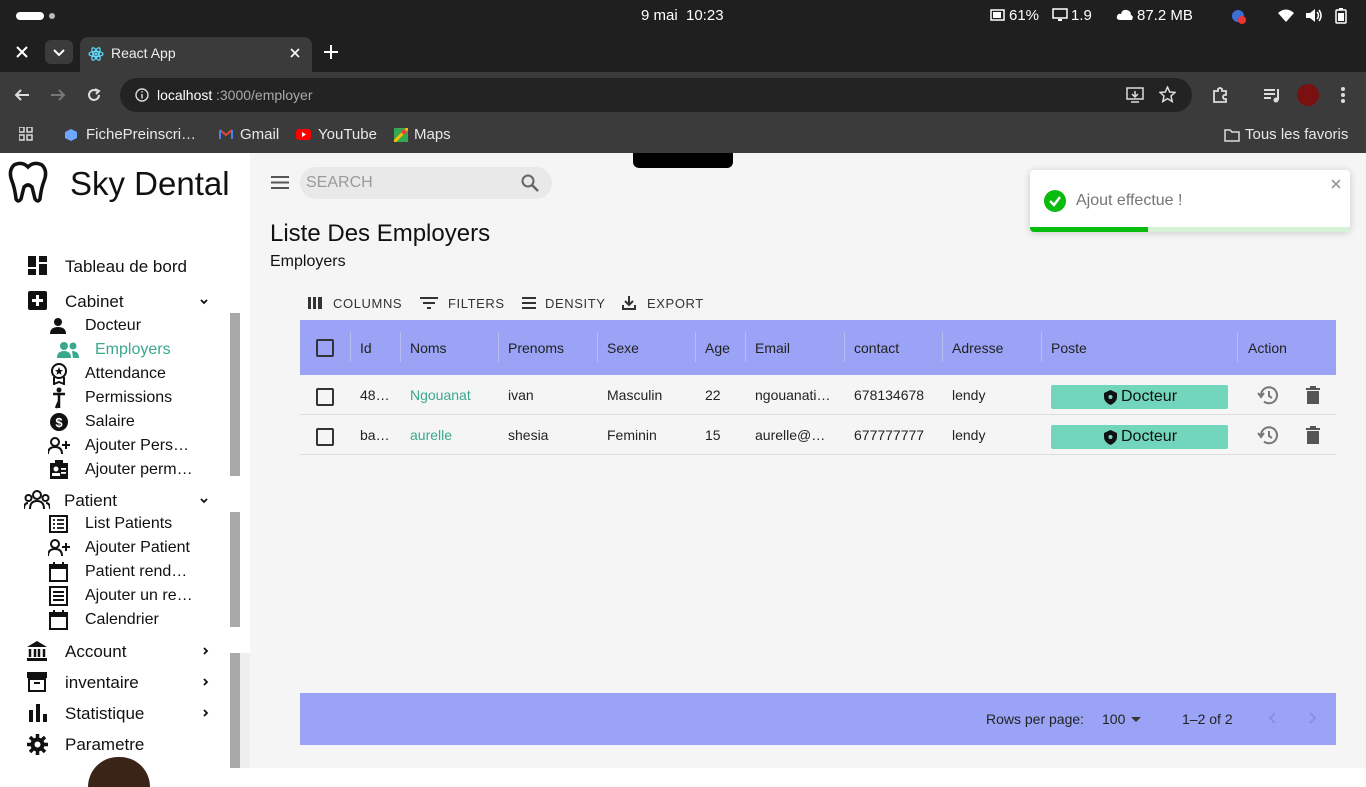 The image size is (1366, 787). I want to click on tab-list-button, so click(59, 52).